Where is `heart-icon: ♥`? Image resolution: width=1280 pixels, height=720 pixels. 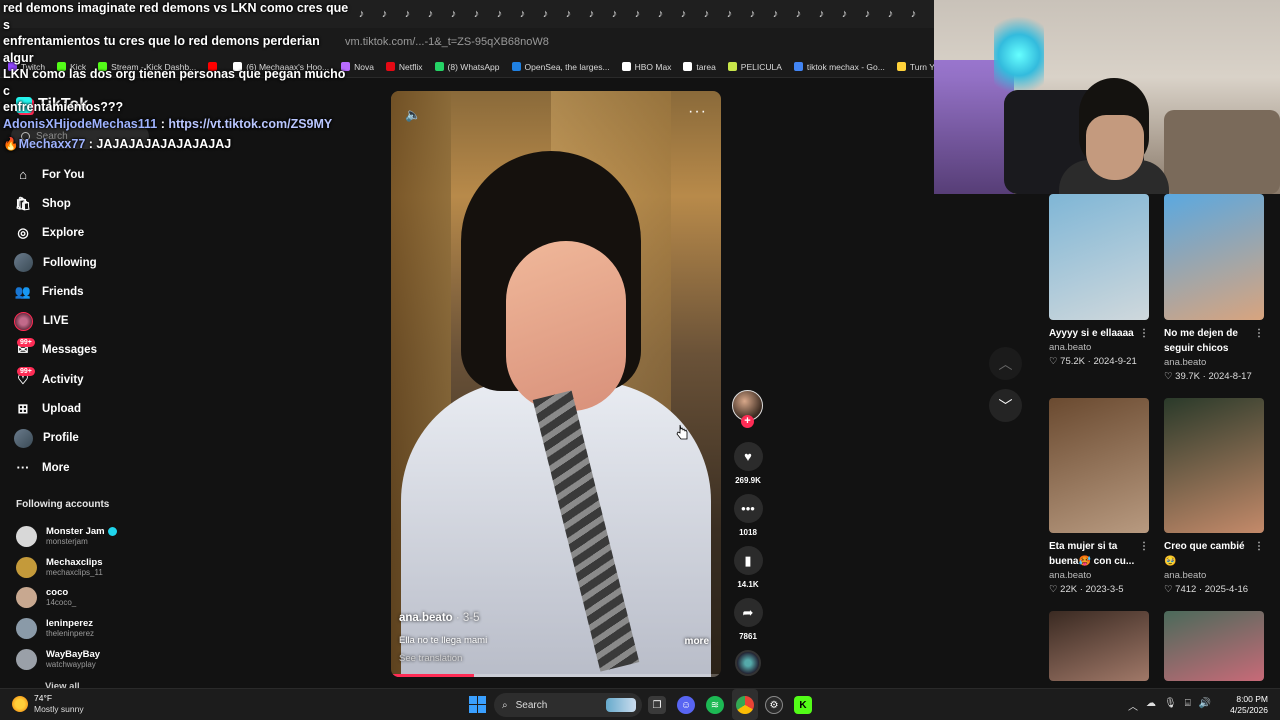
heart-icon: ♥ is located at coordinates (748, 456).